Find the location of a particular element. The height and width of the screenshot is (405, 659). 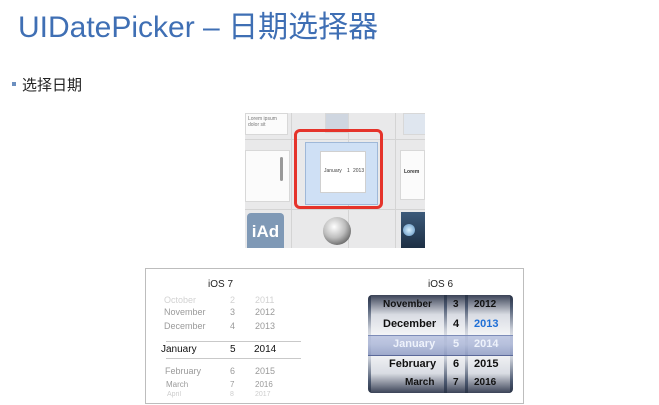

ios7-selected-row: January 5 2014 is located at coordinates (219, 349).